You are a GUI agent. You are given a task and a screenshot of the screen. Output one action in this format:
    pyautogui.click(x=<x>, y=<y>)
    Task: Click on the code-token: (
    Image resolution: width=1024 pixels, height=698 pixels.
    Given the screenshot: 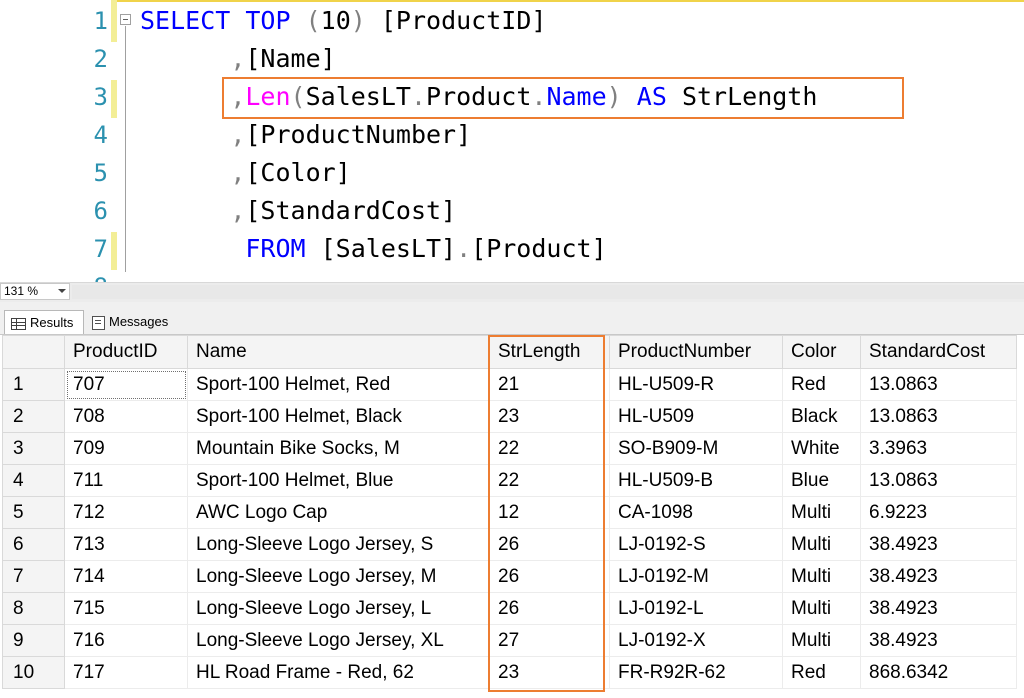 What is the action you would take?
    pyautogui.click(x=313, y=20)
    